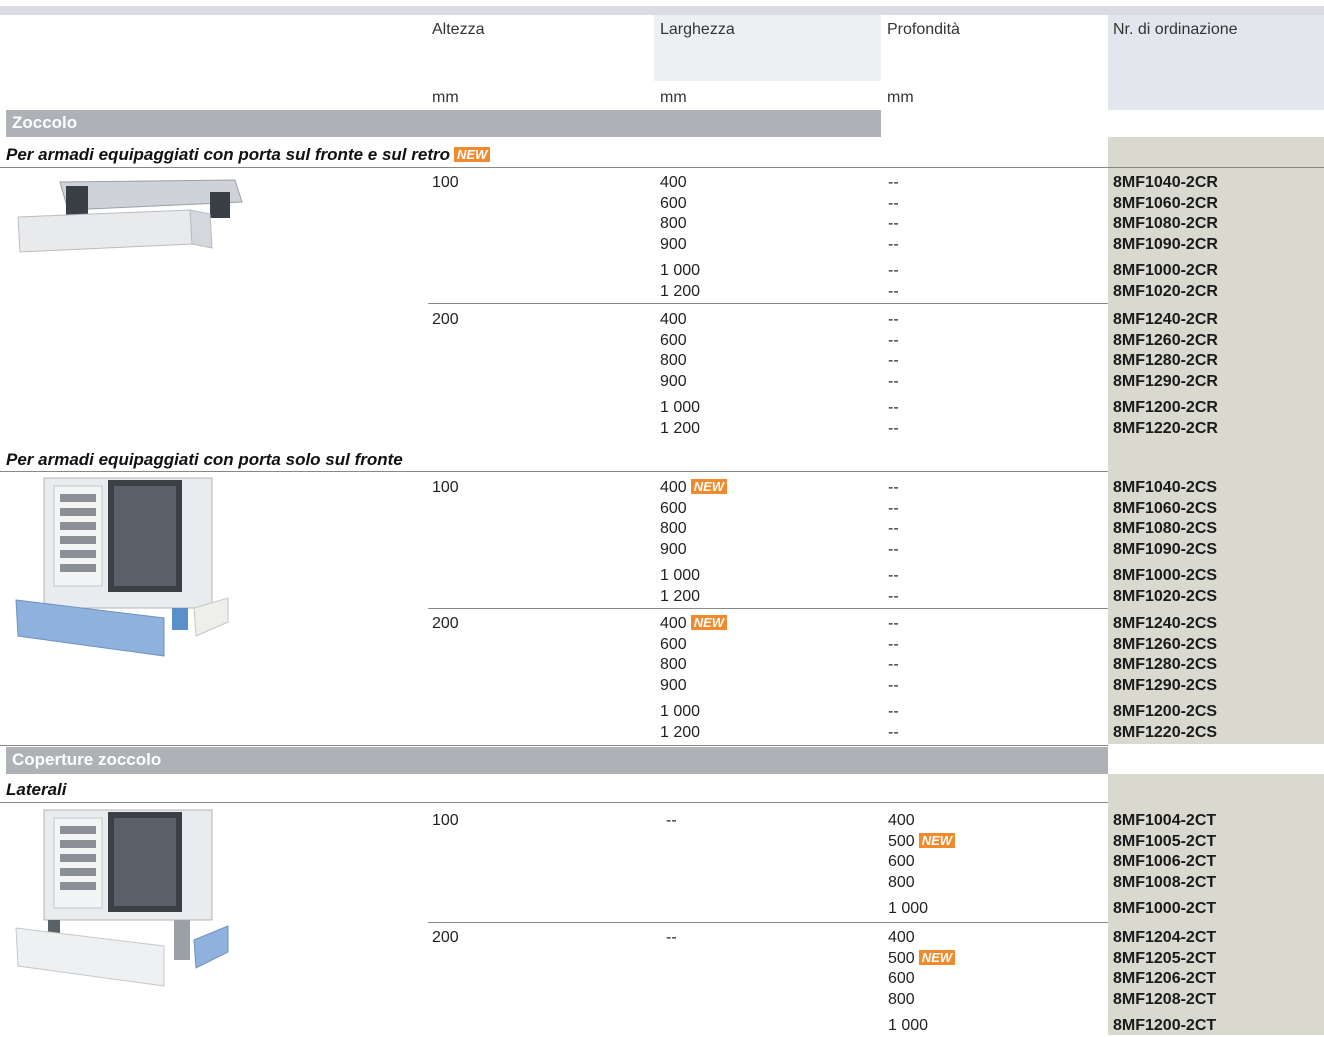 This screenshot has height=1037, width=1324. I want to click on order-number: 8MF1005-2CT, so click(1165, 841).